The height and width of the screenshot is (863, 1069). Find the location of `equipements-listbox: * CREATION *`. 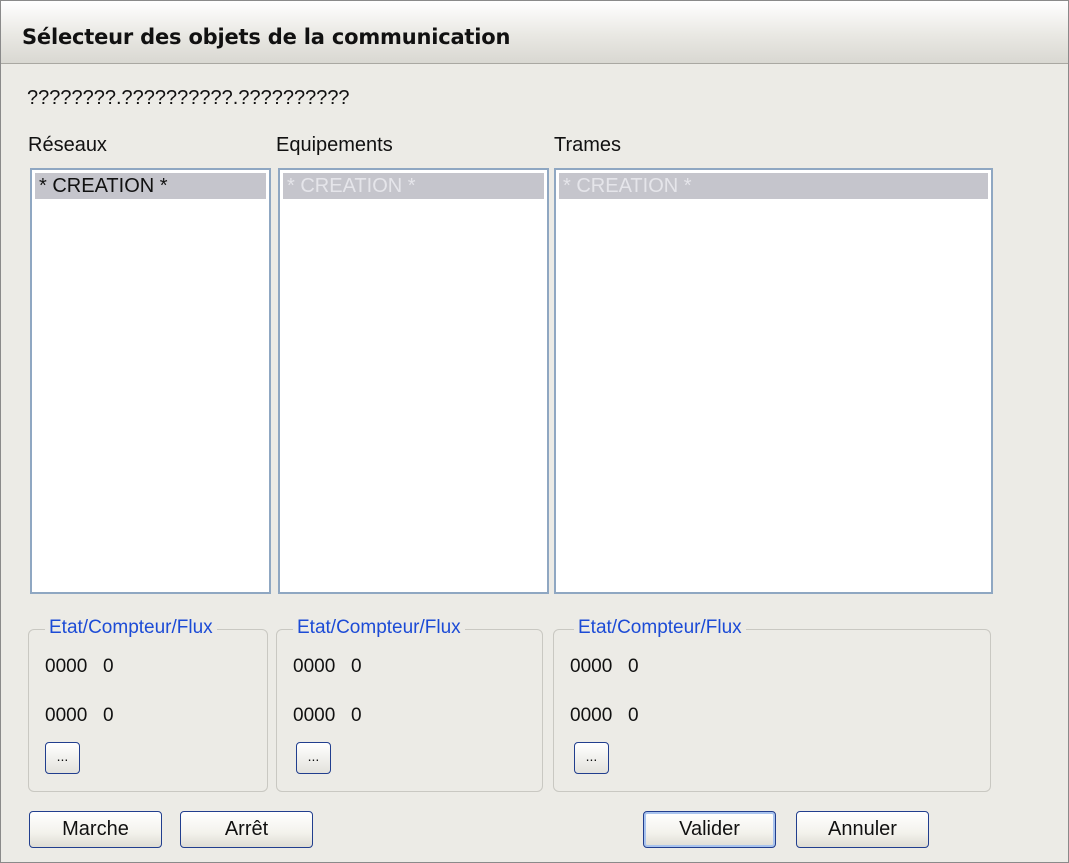

equipements-listbox: * CREATION * is located at coordinates (413, 381).